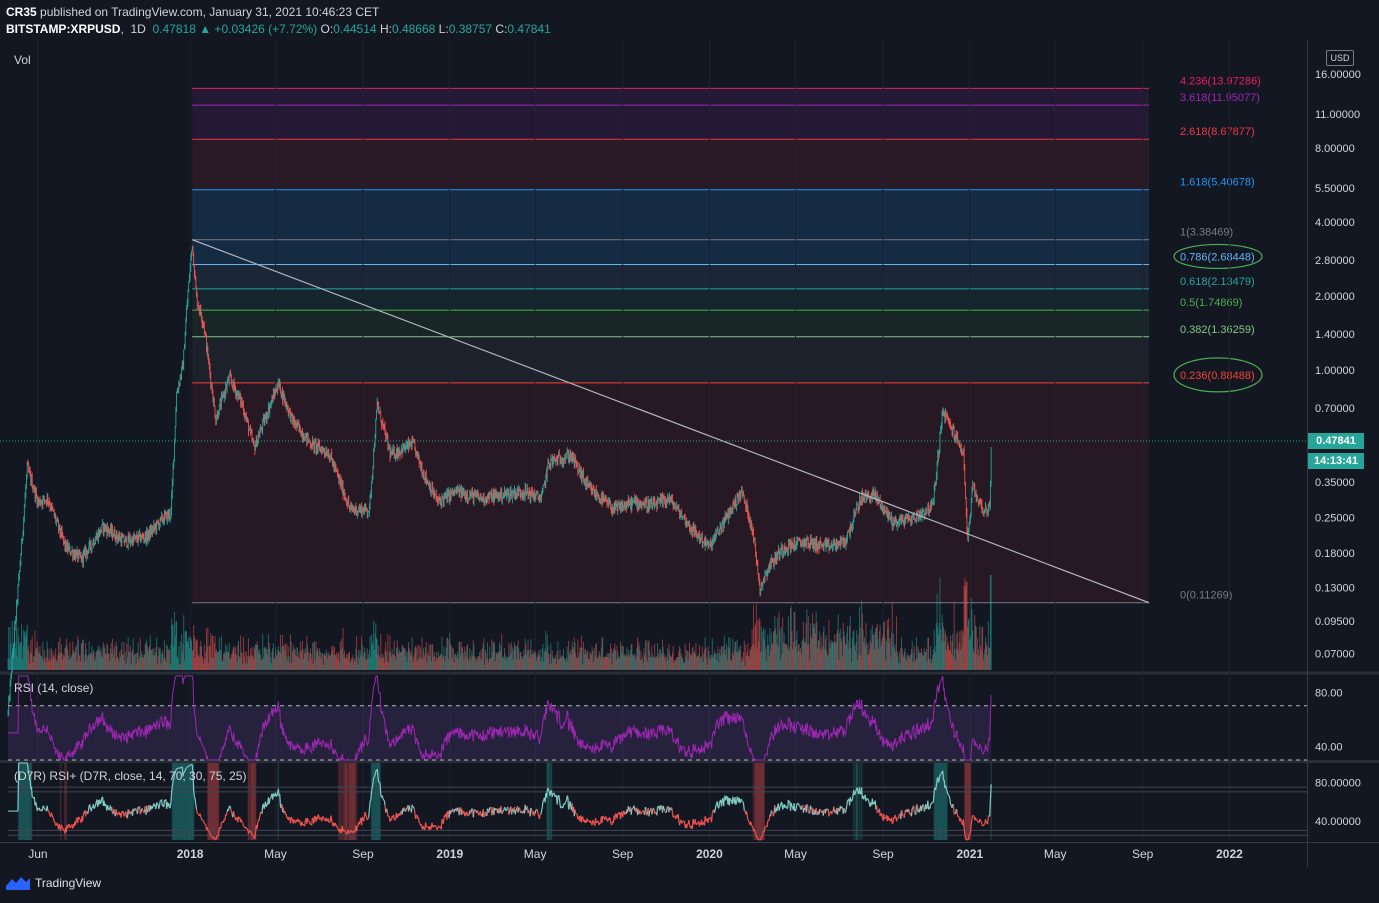 The image size is (1379, 903). Describe the element at coordinates (1335, 554) in the screenshot. I see `price-tick-label: 0.18000` at that location.